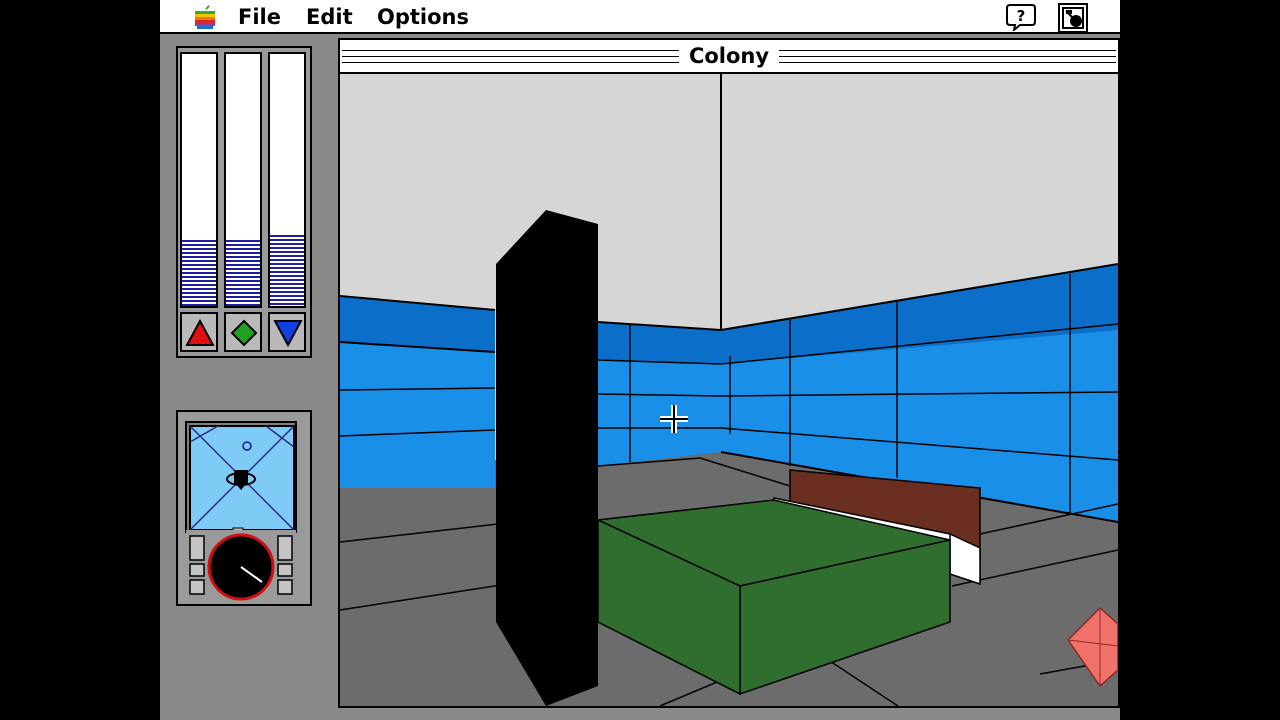  Describe the element at coordinates (199, 273) in the screenshot. I see `power-gauge-1-fill` at that location.